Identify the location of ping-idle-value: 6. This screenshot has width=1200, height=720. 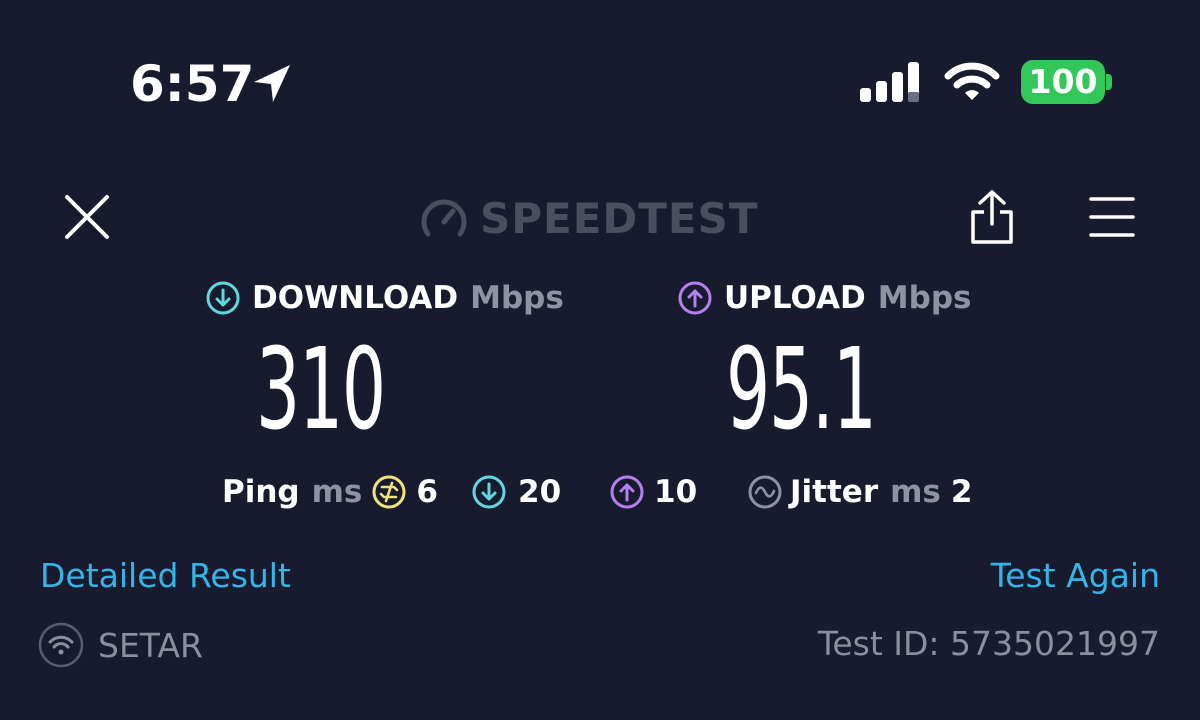
(427, 492).